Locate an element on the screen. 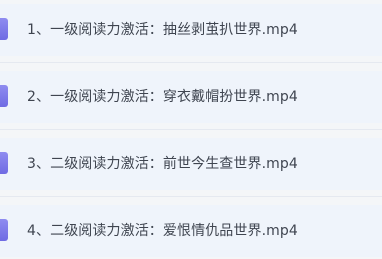  file-name: 4、二级阅读力激活：爱恨情仇品世界.mp4 is located at coordinates (162, 231).